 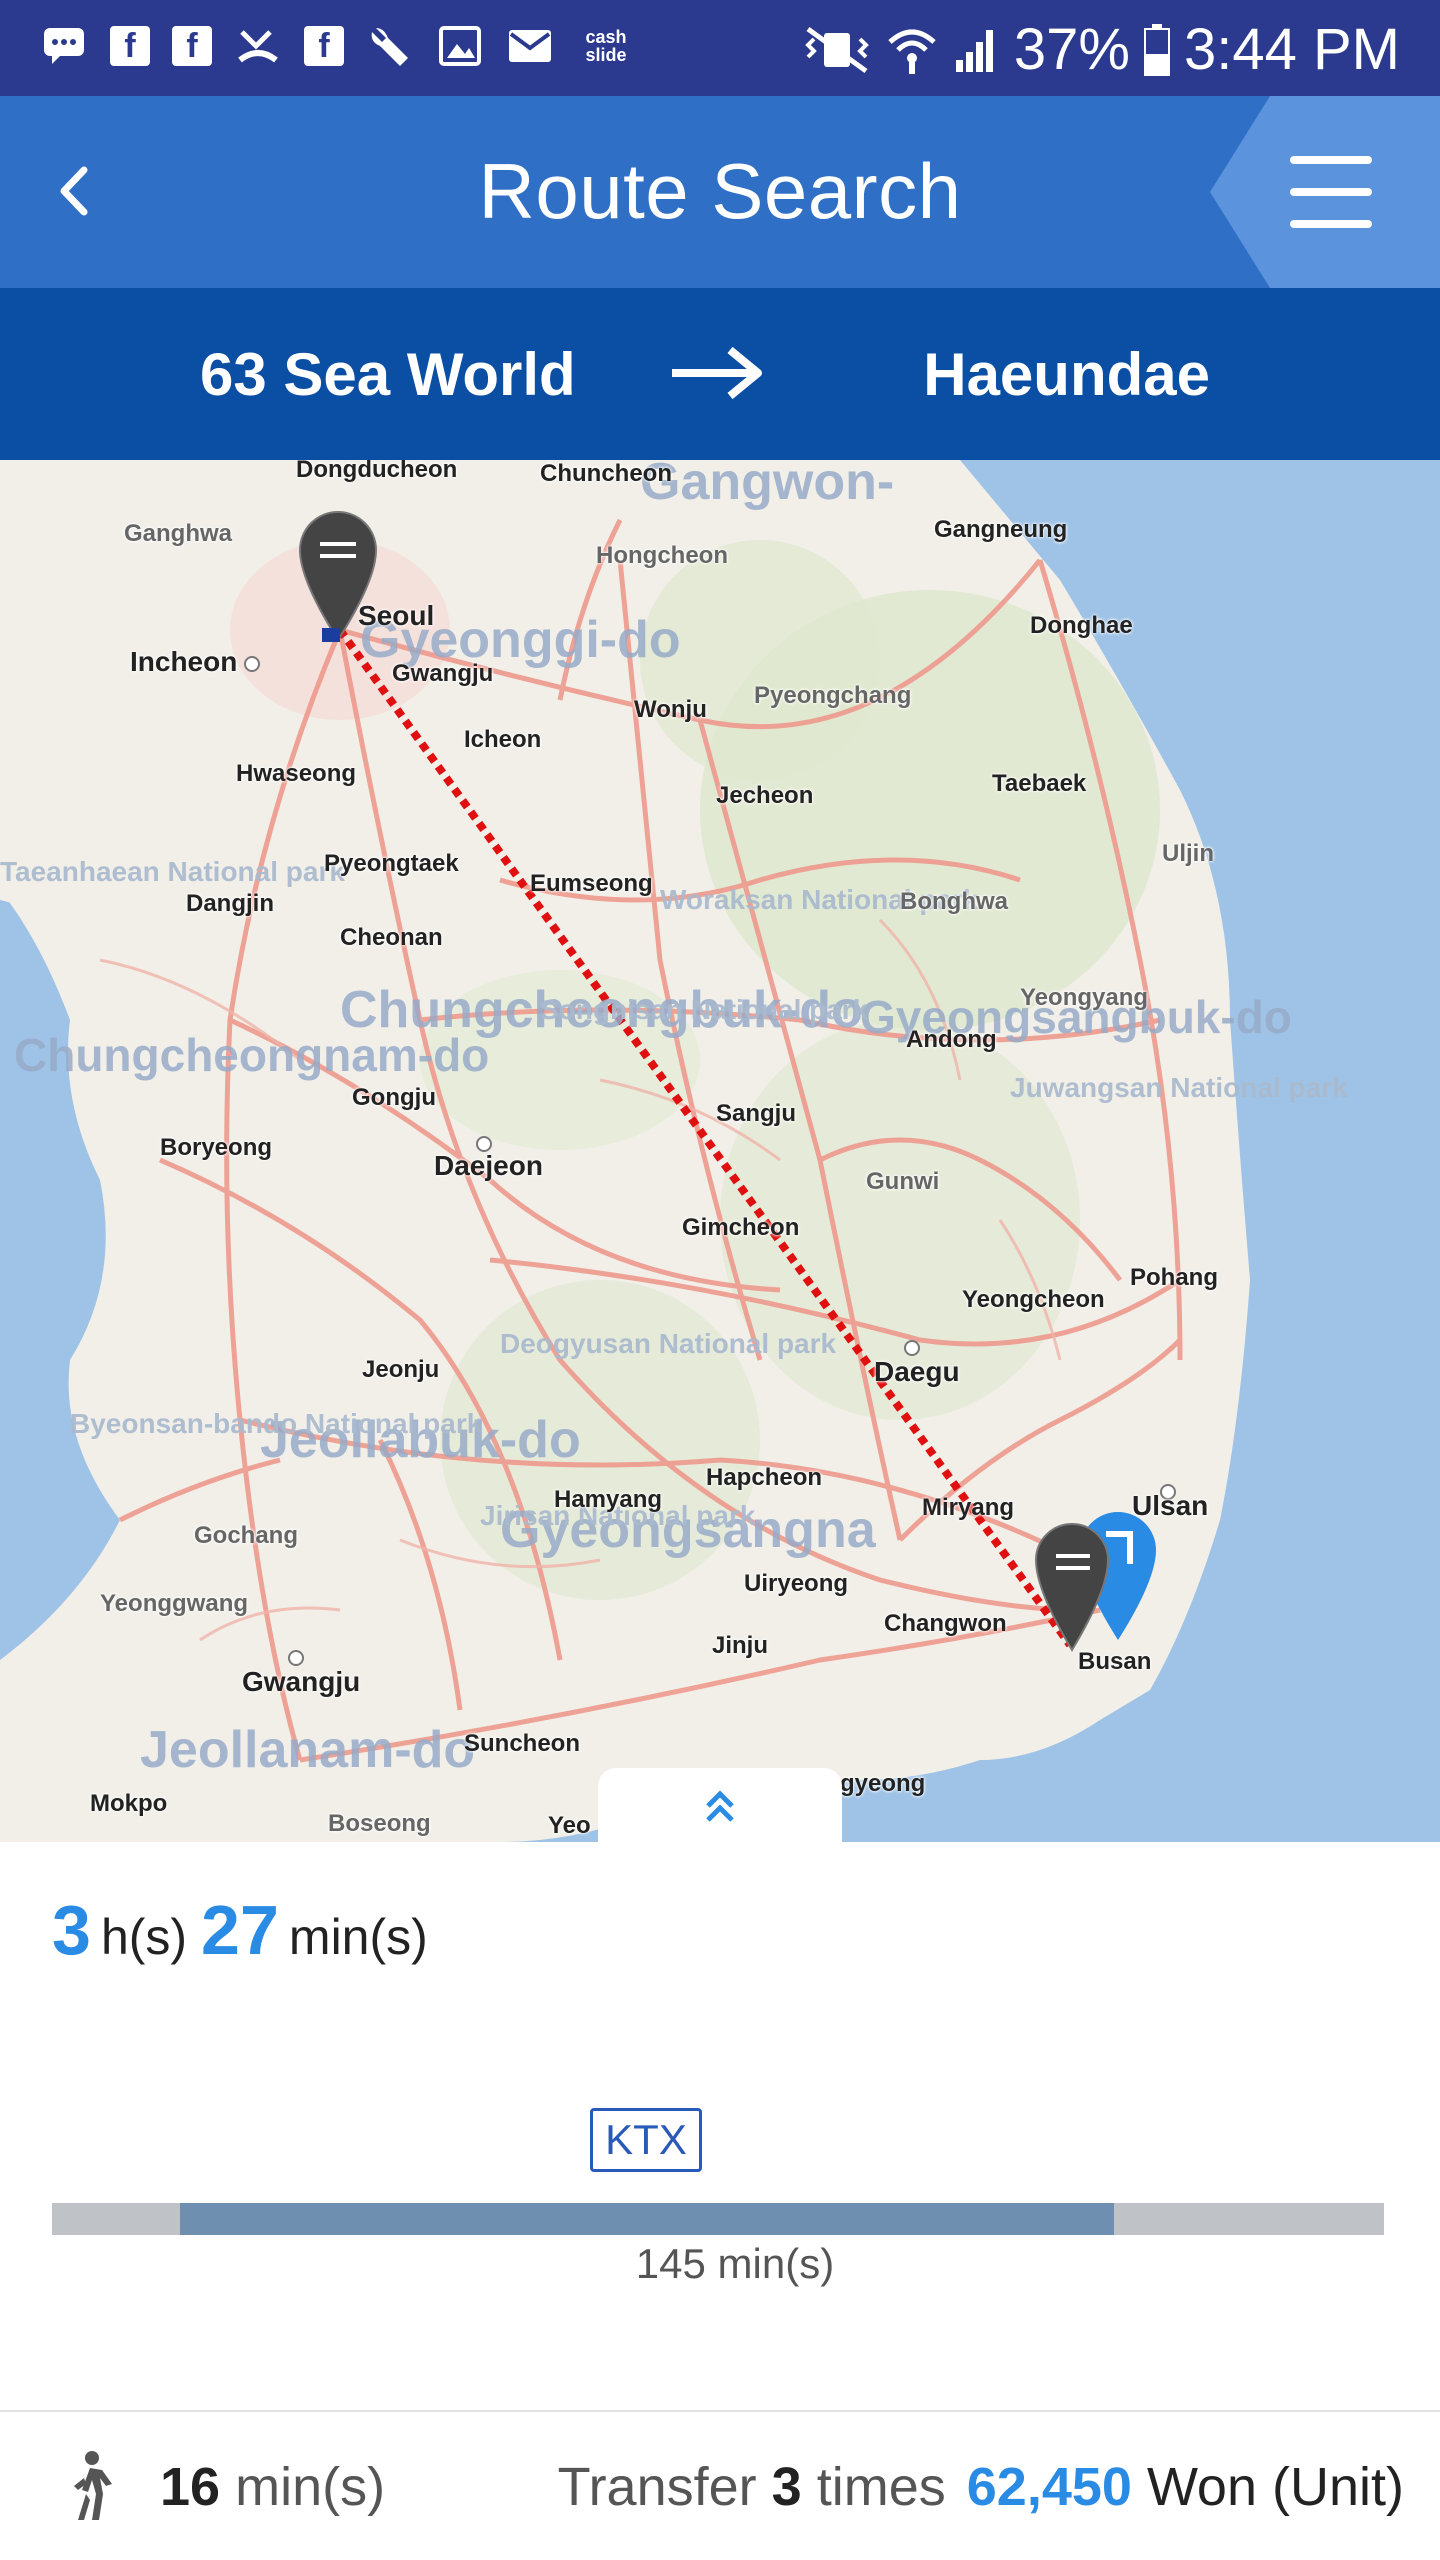 I want to click on city-label: Daejeon, so click(x=488, y=1165).